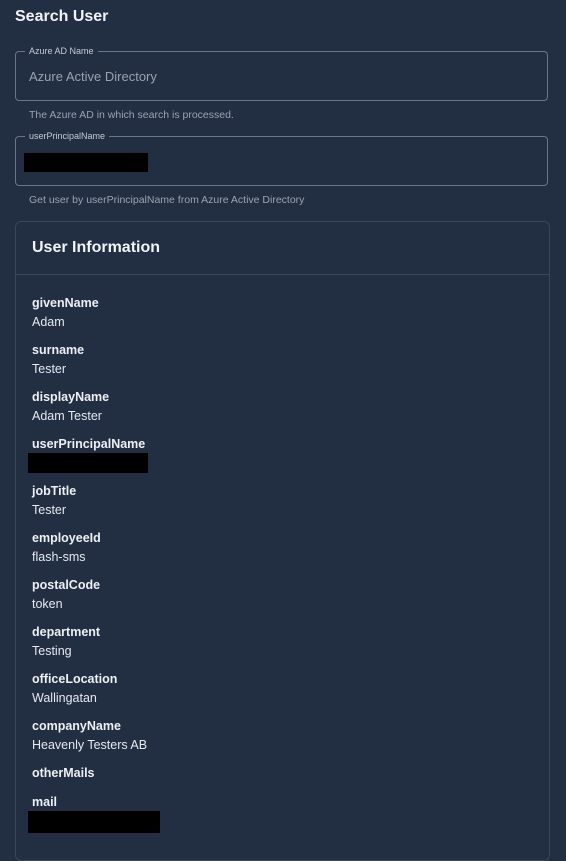 The height and width of the screenshot is (861, 566). What do you see at coordinates (63, 773) in the screenshot?
I see `info-label: otherMails` at bounding box center [63, 773].